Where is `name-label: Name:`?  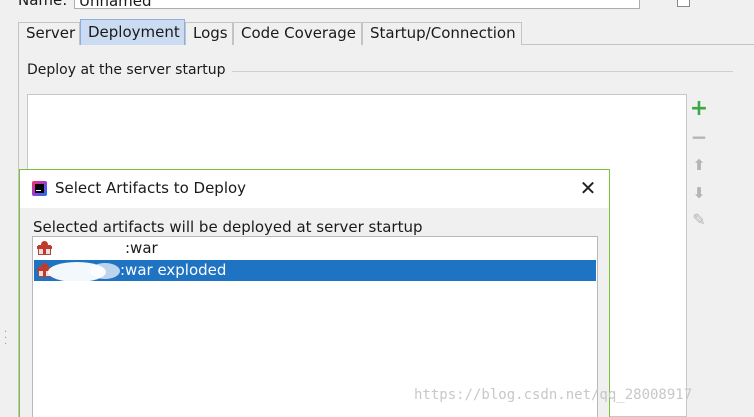 name-label: Name: is located at coordinates (43, 4).